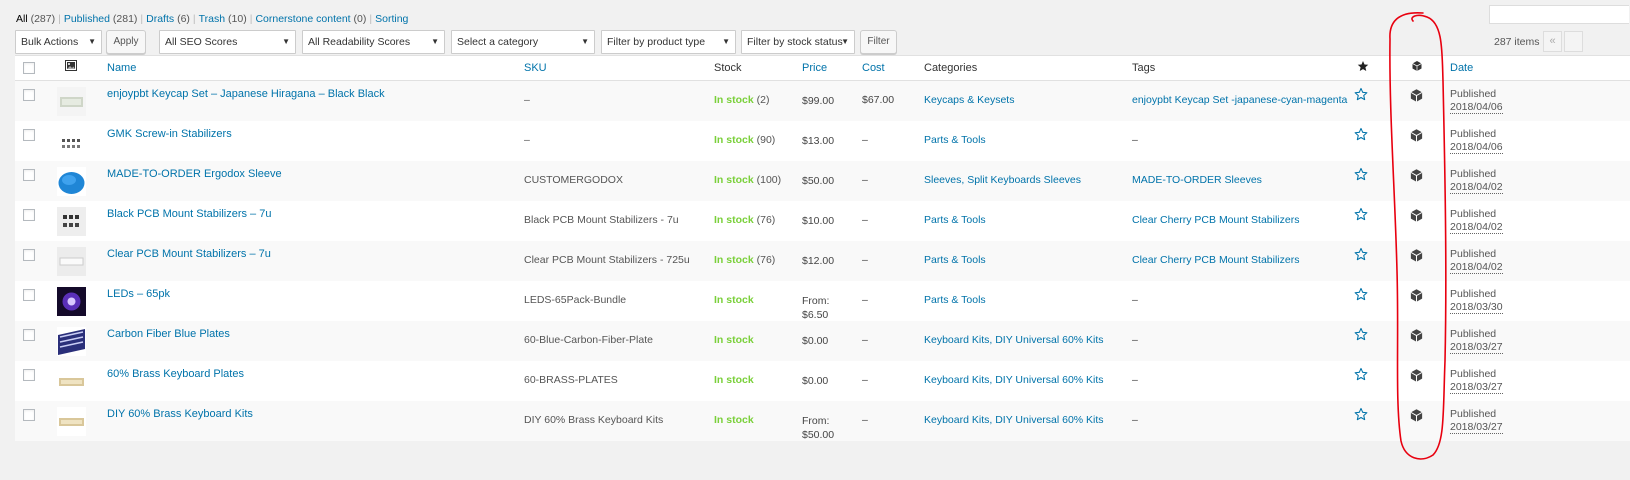 Image resolution: width=1630 pixels, height=480 pixels. What do you see at coordinates (168, 334) in the screenshot?
I see `product-name-link: Carbon Fiber Blue Plates` at bounding box center [168, 334].